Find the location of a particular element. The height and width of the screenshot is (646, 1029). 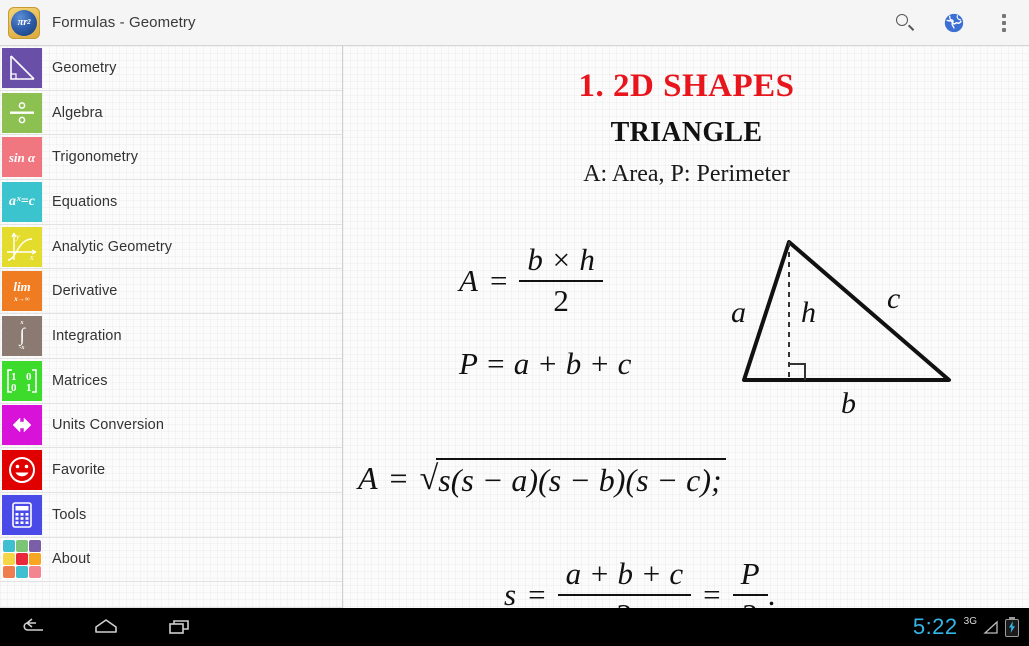

sidebar-item-label: Integration is located at coordinates (87, 335).